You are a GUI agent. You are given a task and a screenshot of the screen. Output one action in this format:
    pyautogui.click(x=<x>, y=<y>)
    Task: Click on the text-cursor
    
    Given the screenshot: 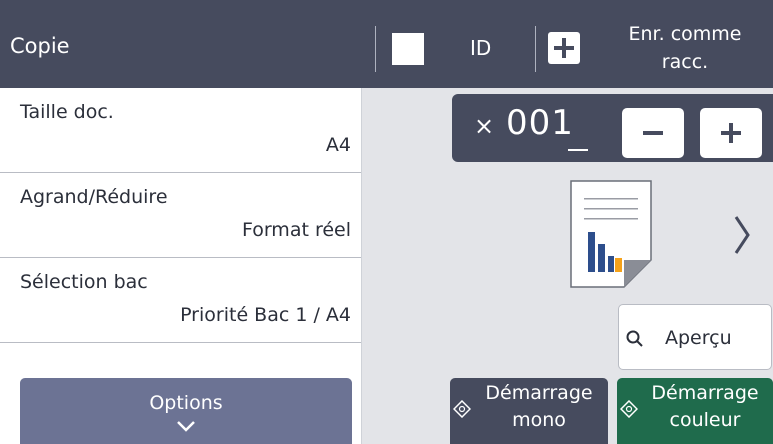 What is the action you would take?
    pyautogui.click(x=578, y=150)
    